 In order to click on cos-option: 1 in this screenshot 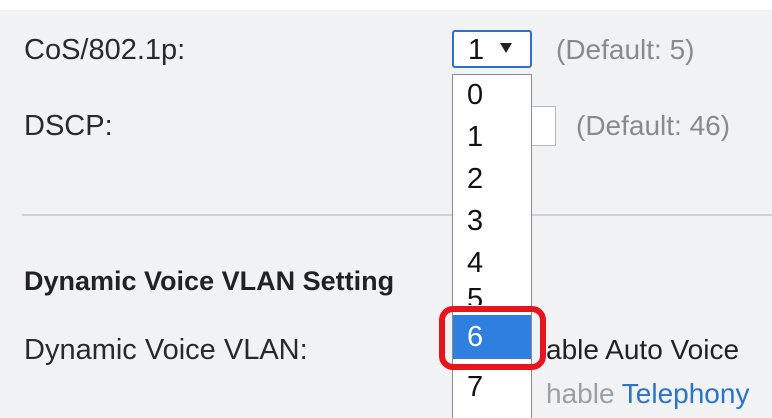, I will do `click(492, 137)`.